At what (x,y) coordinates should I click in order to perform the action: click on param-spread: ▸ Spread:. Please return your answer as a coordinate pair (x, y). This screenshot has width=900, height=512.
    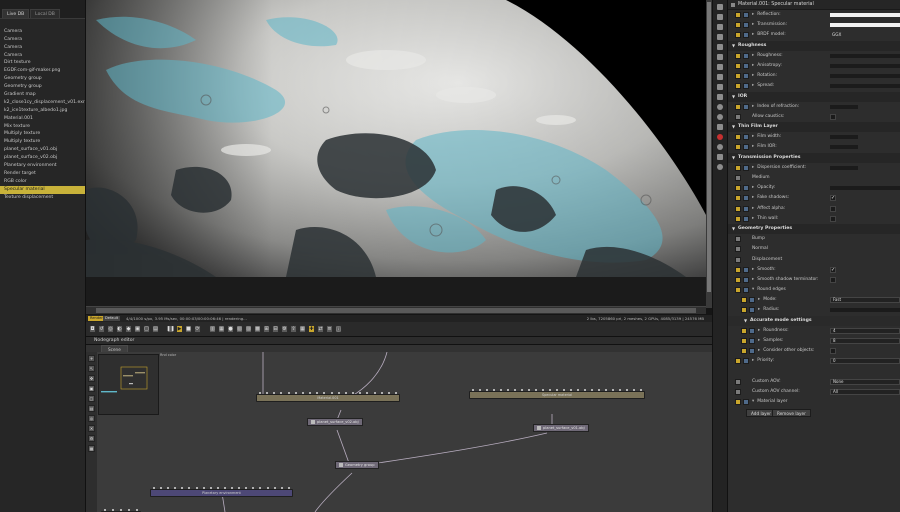
    Looking at the image, I should click on (814, 86).